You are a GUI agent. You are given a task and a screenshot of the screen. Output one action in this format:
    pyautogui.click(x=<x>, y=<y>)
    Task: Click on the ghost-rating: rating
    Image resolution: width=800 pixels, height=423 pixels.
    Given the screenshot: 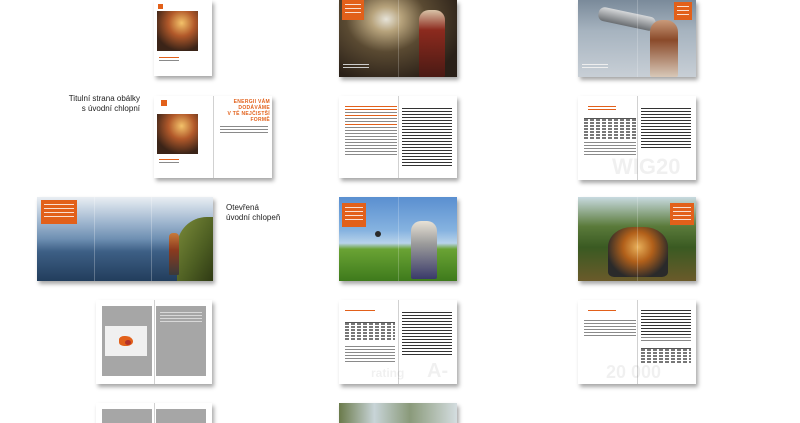 What is the action you would take?
    pyautogui.click(x=388, y=373)
    